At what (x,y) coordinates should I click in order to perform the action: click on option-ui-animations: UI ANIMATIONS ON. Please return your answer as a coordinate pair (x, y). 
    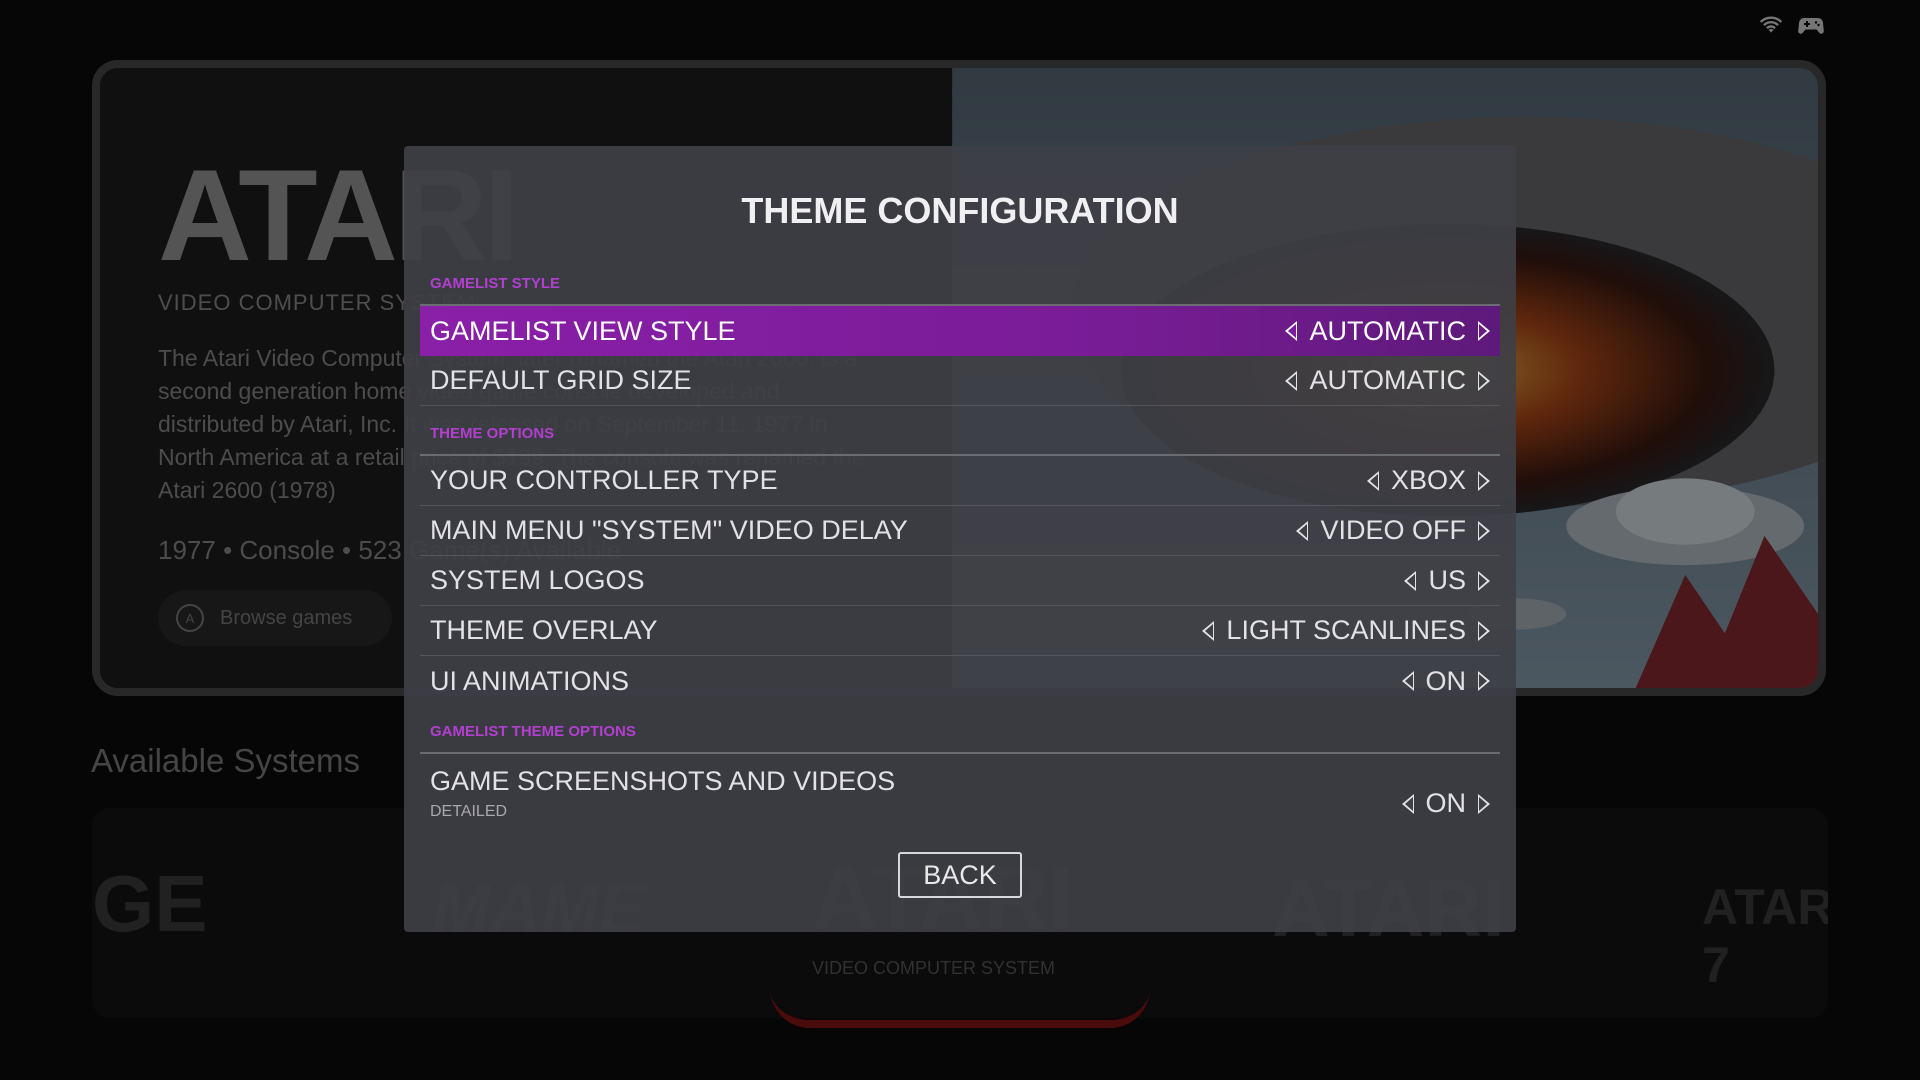
    Looking at the image, I should click on (960, 681).